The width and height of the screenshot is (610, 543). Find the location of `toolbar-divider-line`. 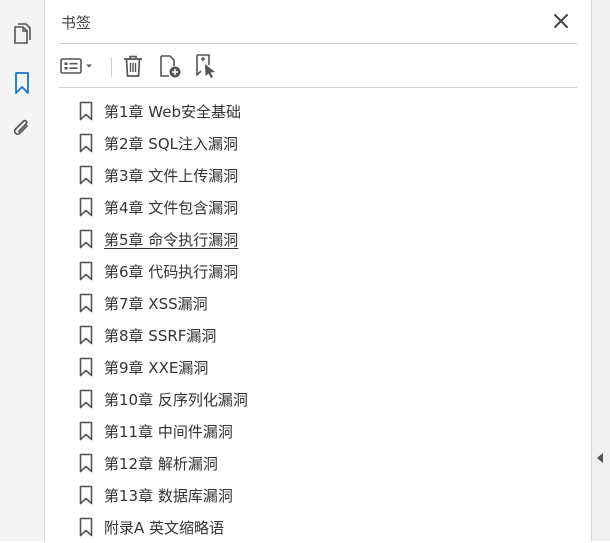

toolbar-divider-line is located at coordinates (318, 87).